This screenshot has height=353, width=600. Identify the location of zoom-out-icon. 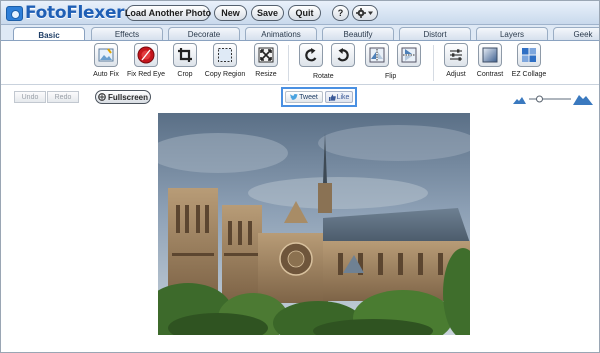
(519, 100).